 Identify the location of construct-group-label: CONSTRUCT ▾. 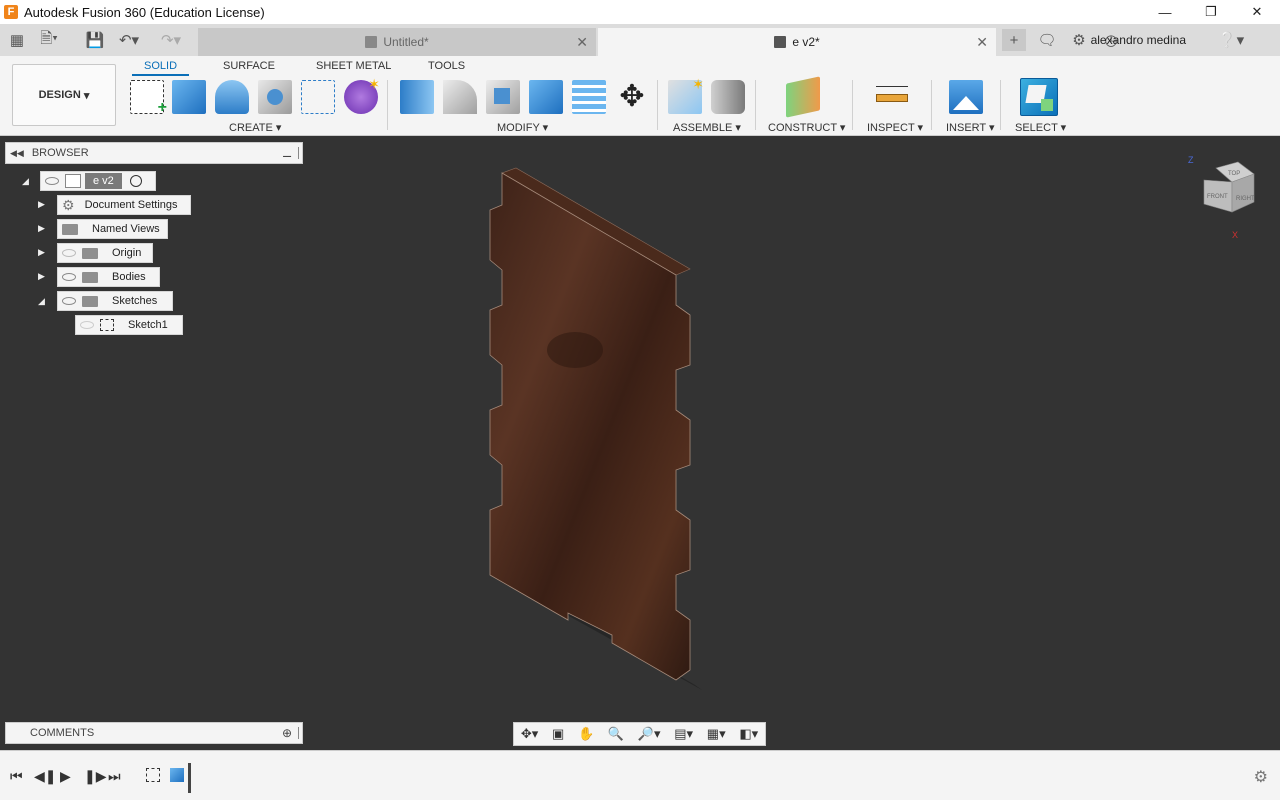
(806, 127).